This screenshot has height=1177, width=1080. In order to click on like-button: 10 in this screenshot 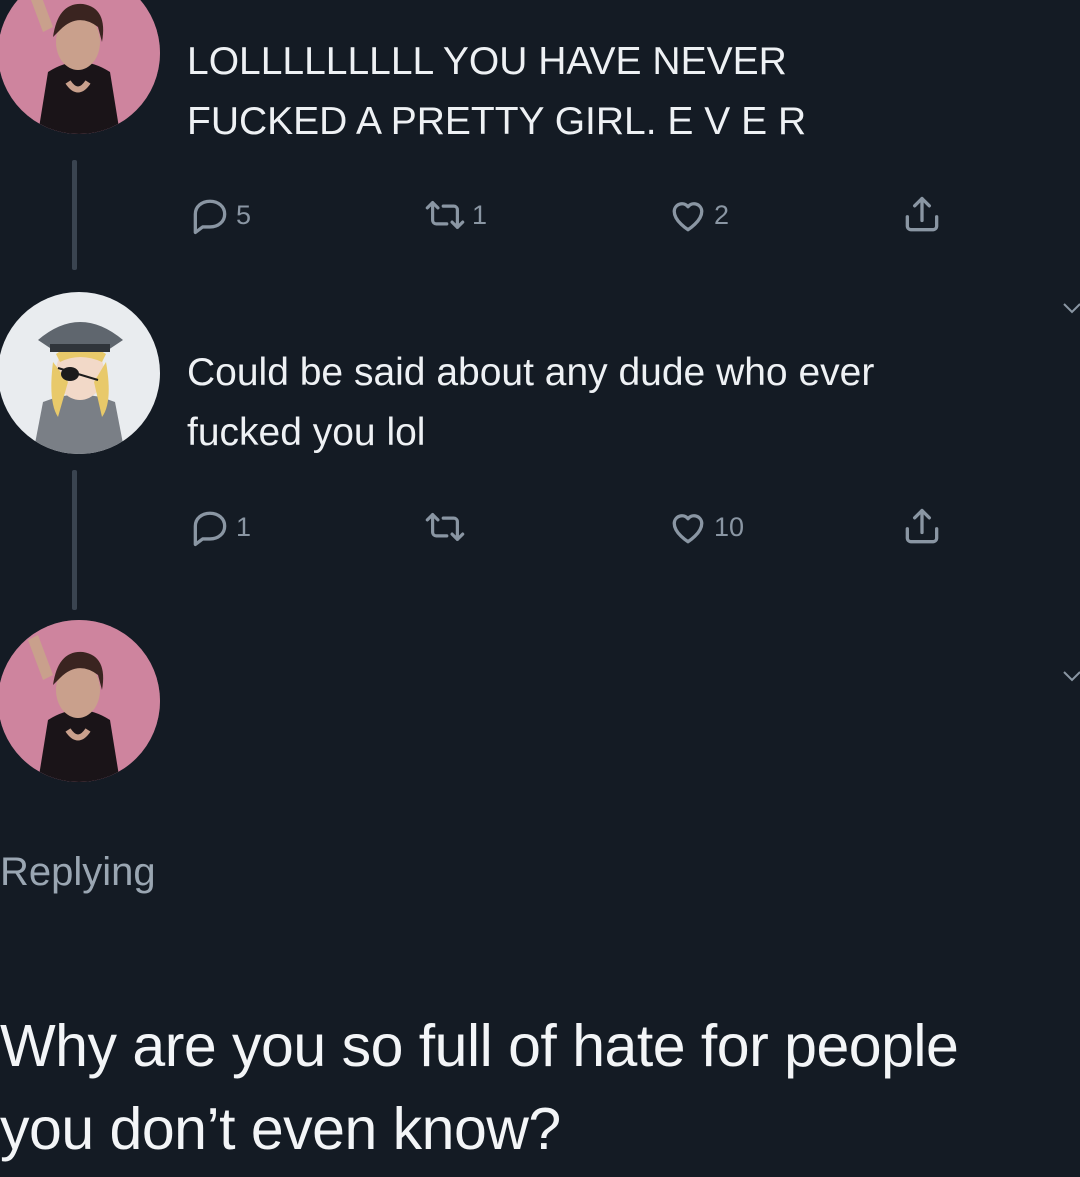, I will do `click(705, 527)`.